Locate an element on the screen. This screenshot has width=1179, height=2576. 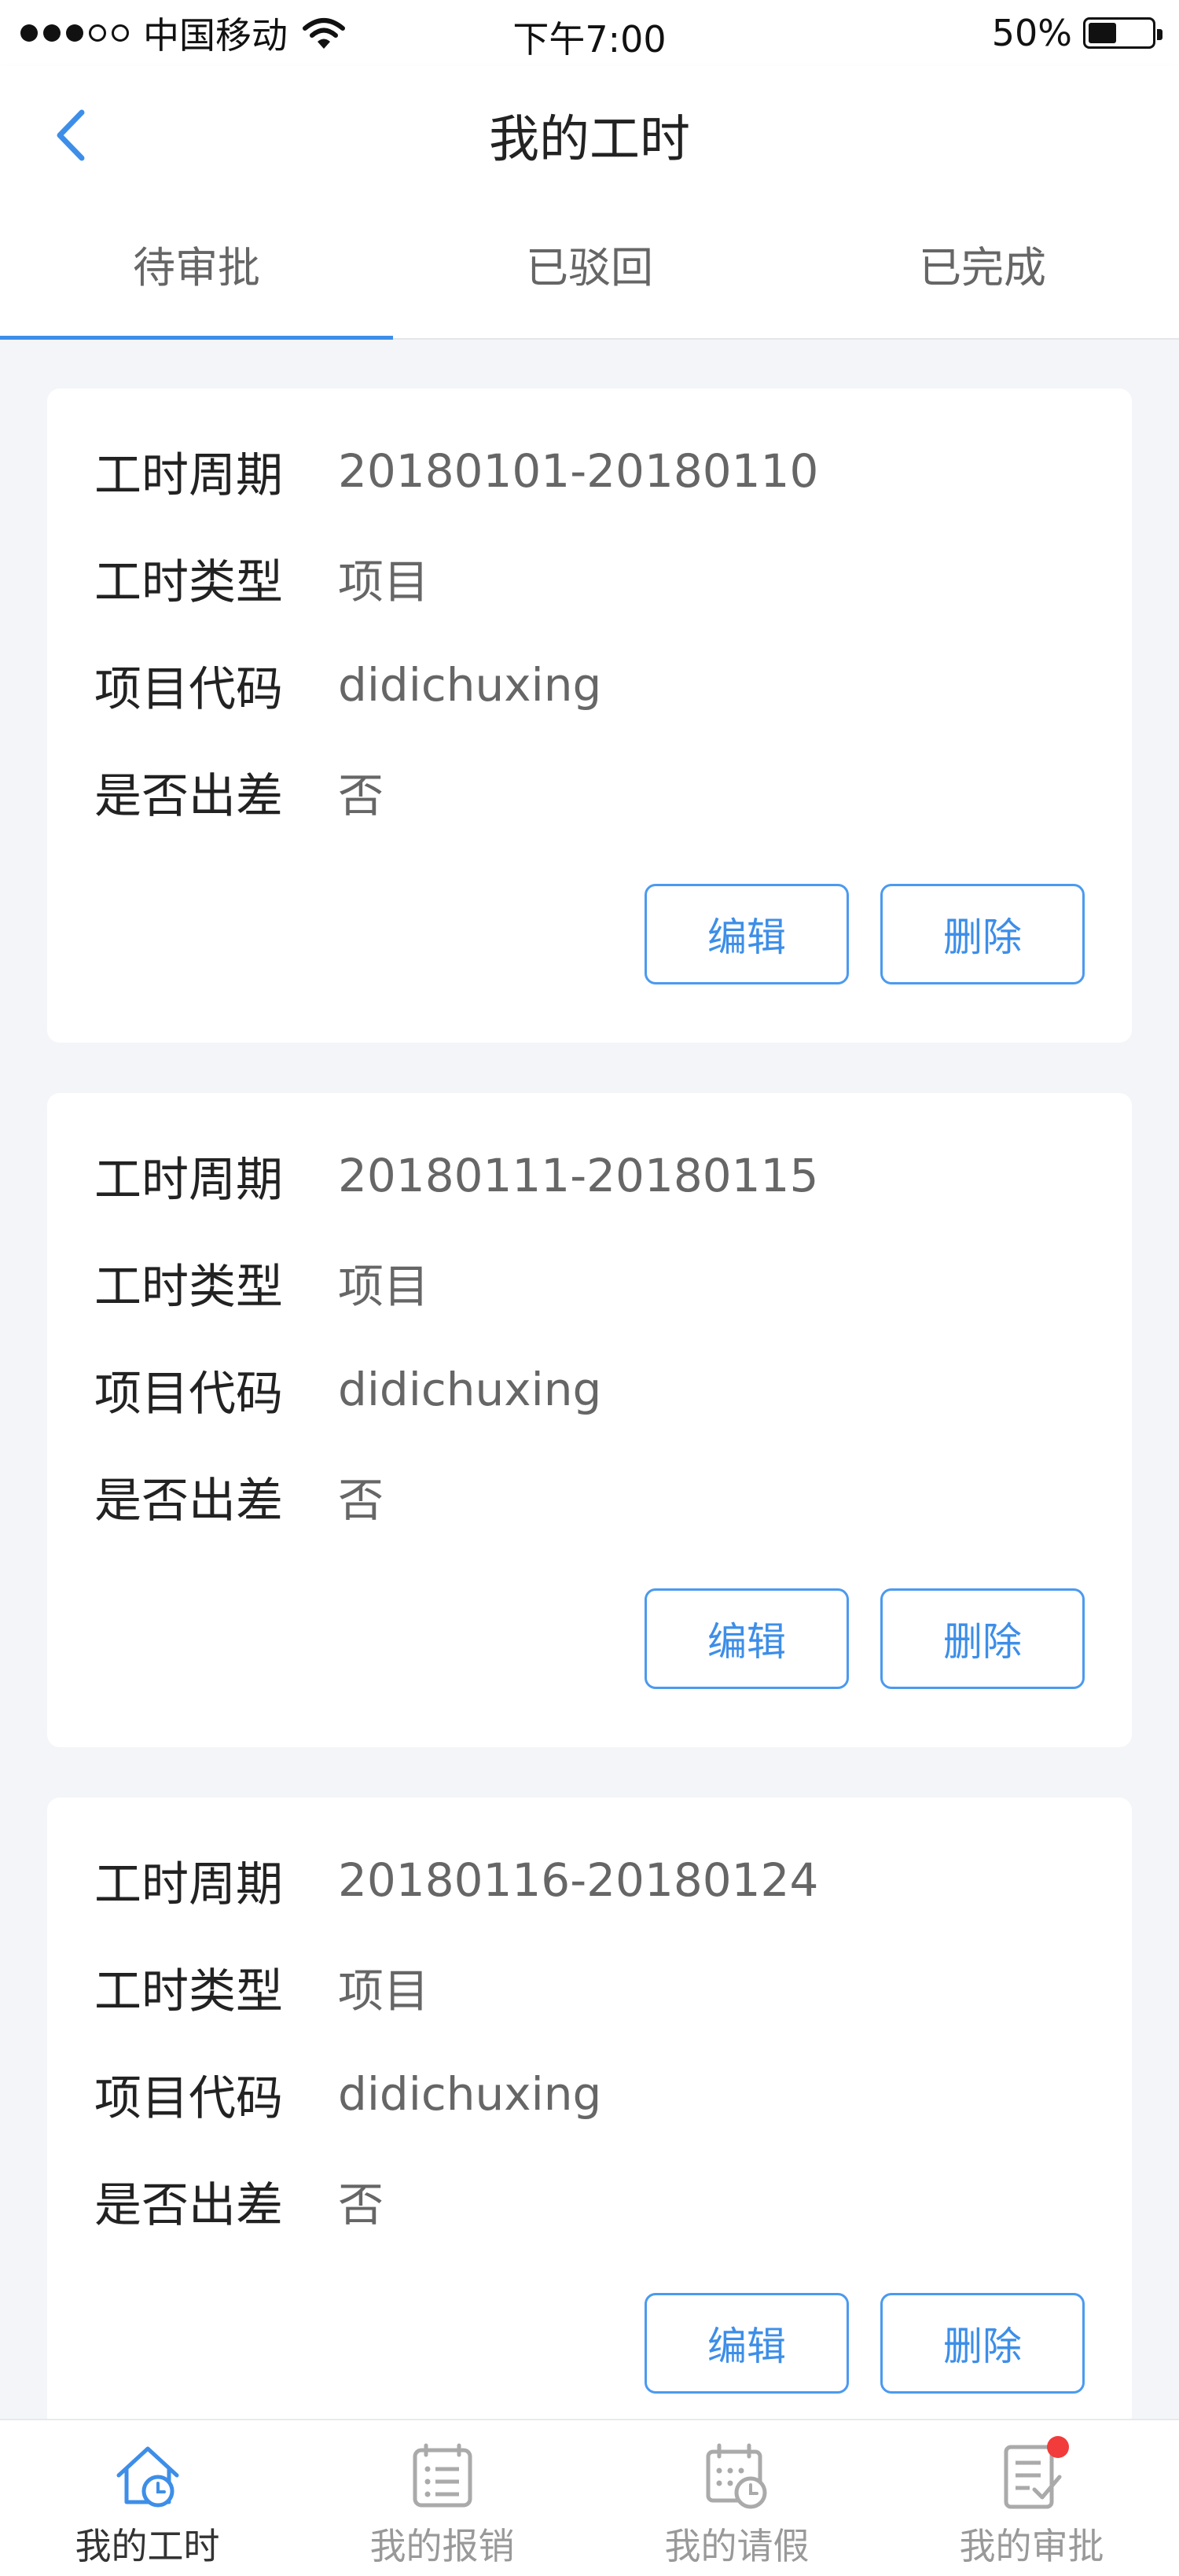
tabbar-item-my-approvals: 我的审批 is located at coordinates (1031, 2498).